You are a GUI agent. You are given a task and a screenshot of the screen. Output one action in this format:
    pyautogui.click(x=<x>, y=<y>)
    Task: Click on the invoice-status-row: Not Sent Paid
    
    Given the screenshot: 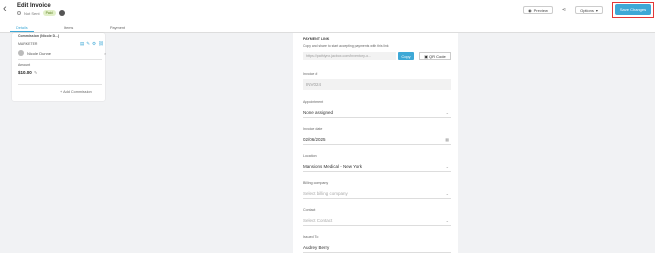 What is the action you would take?
    pyautogui.click(x=41, y=13)
    